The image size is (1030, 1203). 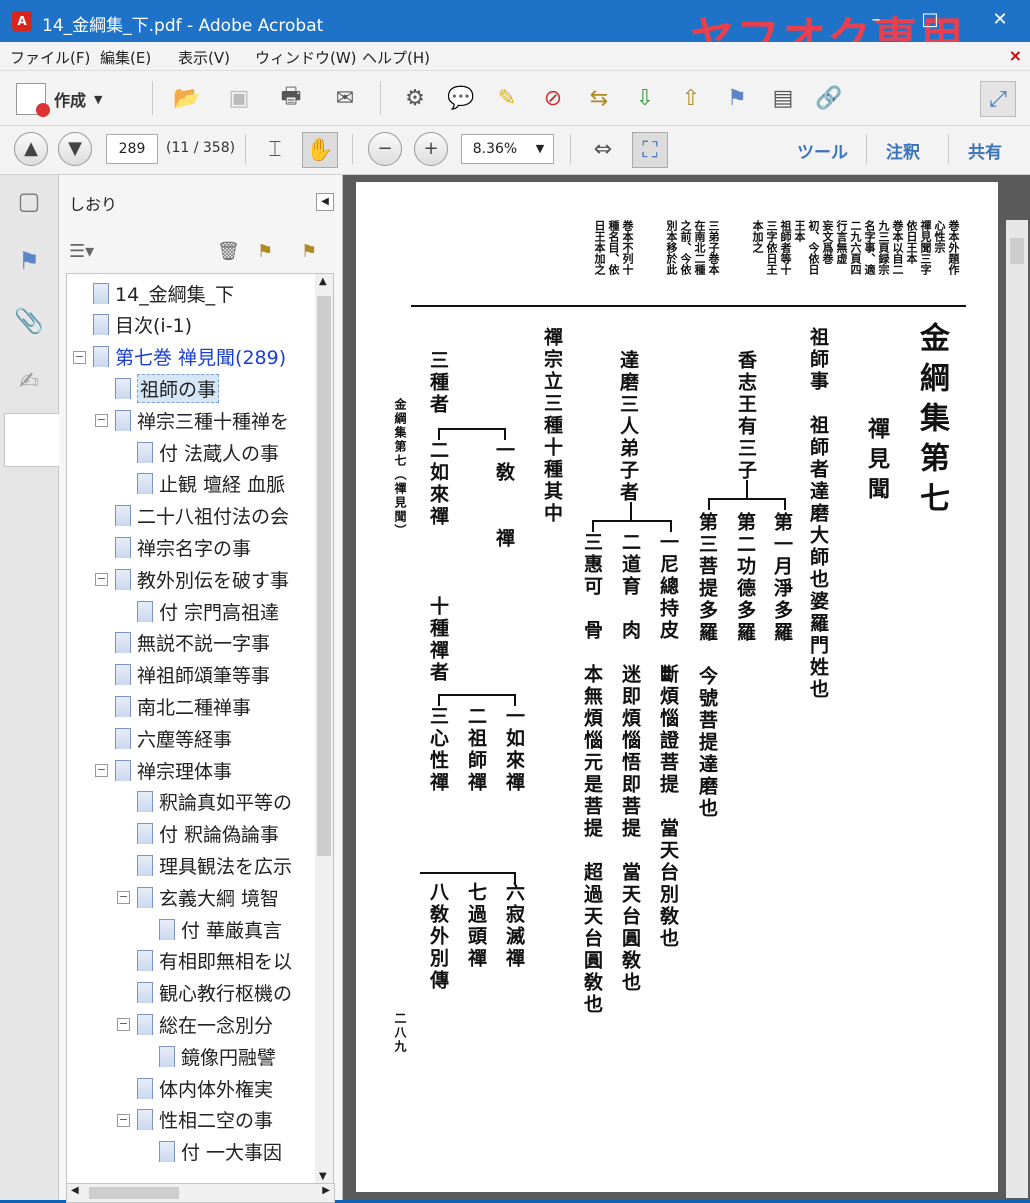 What do you see at coordinates (930, 20) in the screenshot?
I see `maximize-icon: □` at bounding box center [930, 20].